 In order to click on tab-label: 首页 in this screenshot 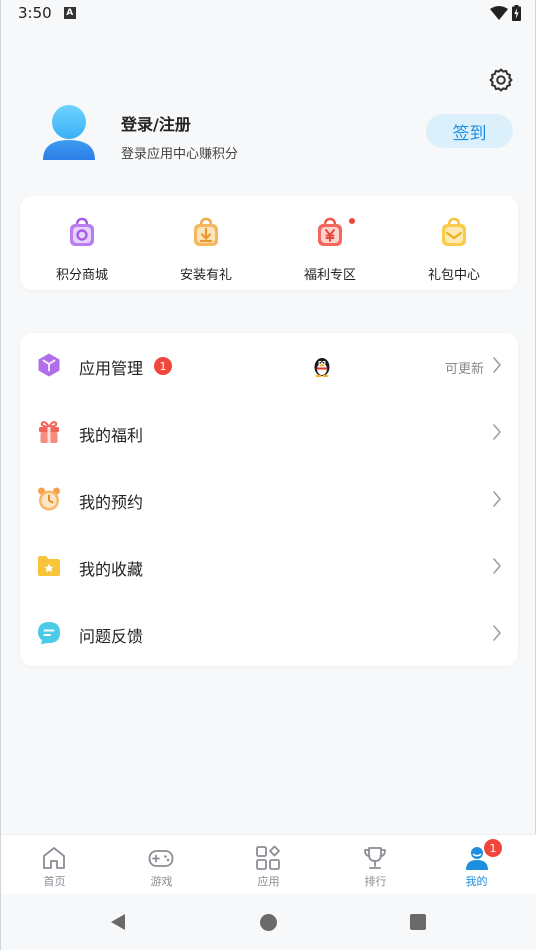, I will do `click(54, 881)`.